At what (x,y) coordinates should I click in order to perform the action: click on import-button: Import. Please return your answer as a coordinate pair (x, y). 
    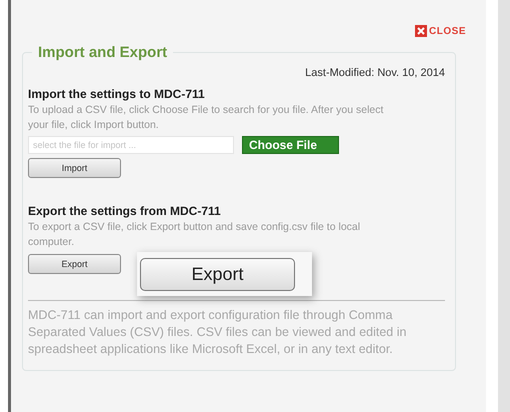
    Looking at the image, I should click on (74, 168).